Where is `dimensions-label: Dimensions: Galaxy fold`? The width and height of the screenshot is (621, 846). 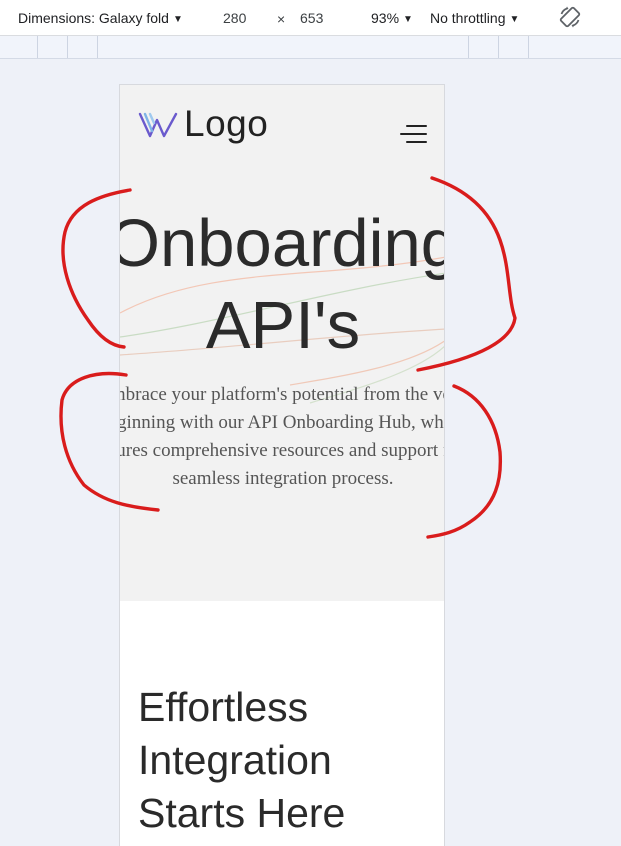 dimensions-label: Dimensions: Galaxy fold is located at coordinates (93, 18).